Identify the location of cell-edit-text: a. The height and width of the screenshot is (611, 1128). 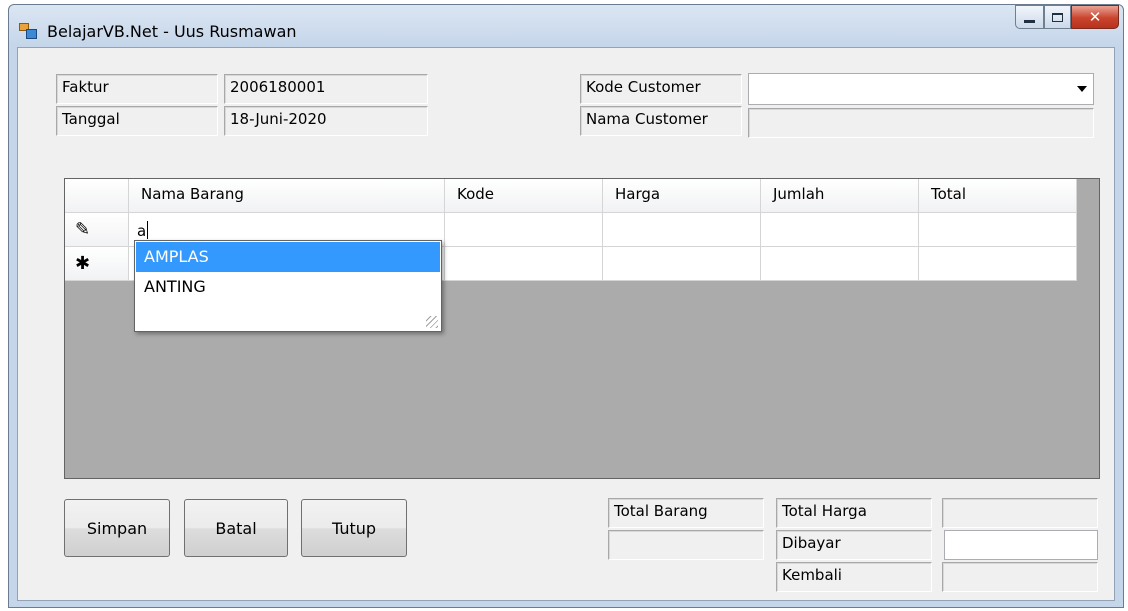
(142, 231).